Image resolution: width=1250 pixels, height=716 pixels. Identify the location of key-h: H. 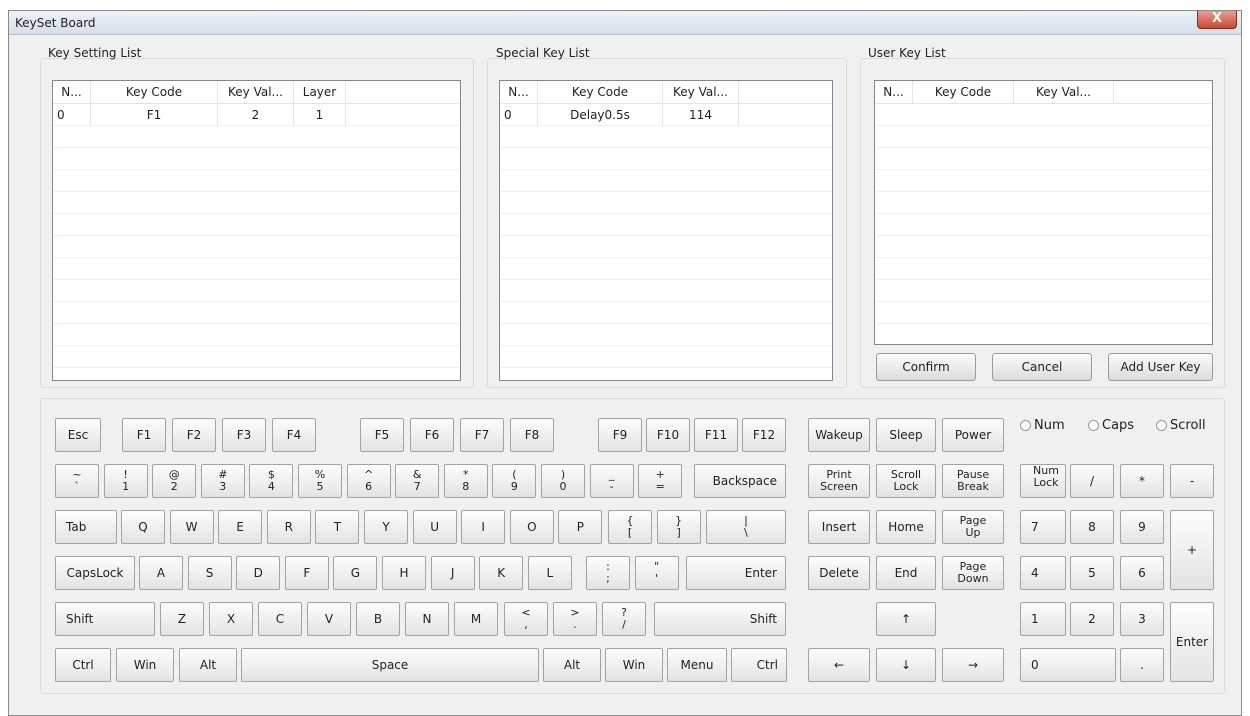
(404, 573).